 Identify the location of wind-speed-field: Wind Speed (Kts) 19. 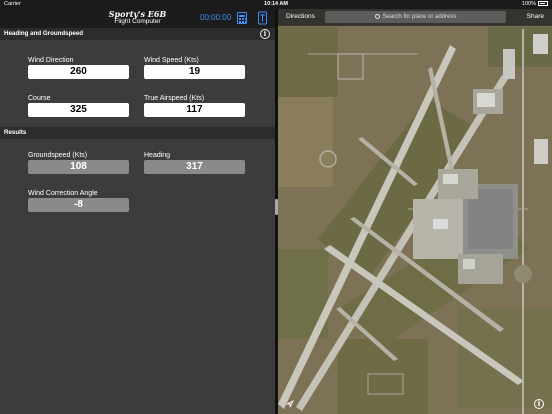
(194, 67).